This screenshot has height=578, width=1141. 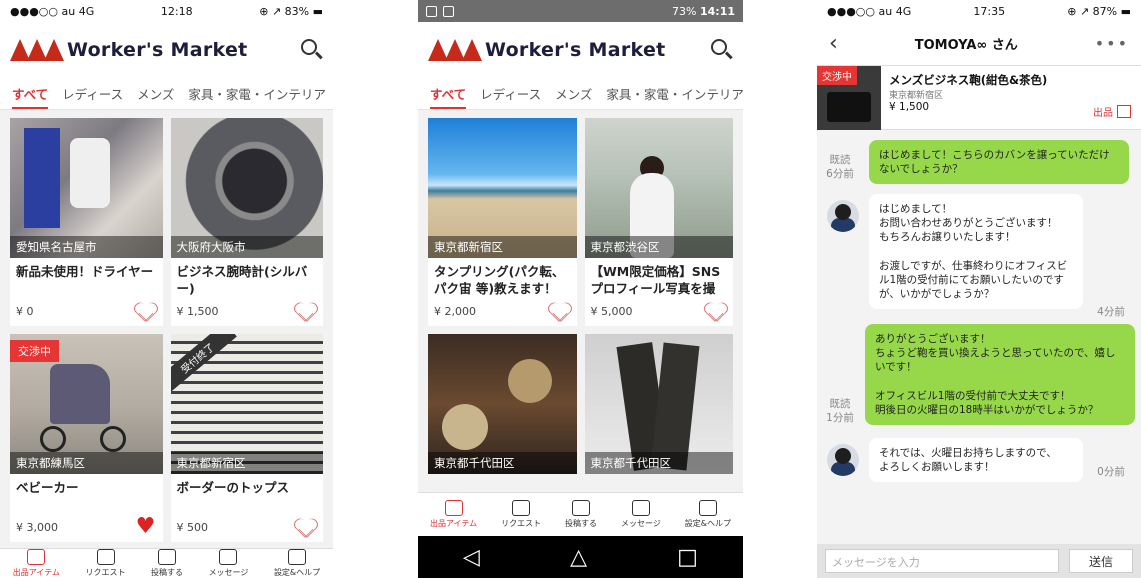 I want to click on item-card: 交渉中 東京都練馬区 ベビーカー ¥ 3,000 ♥, so click(x=86, y=438).